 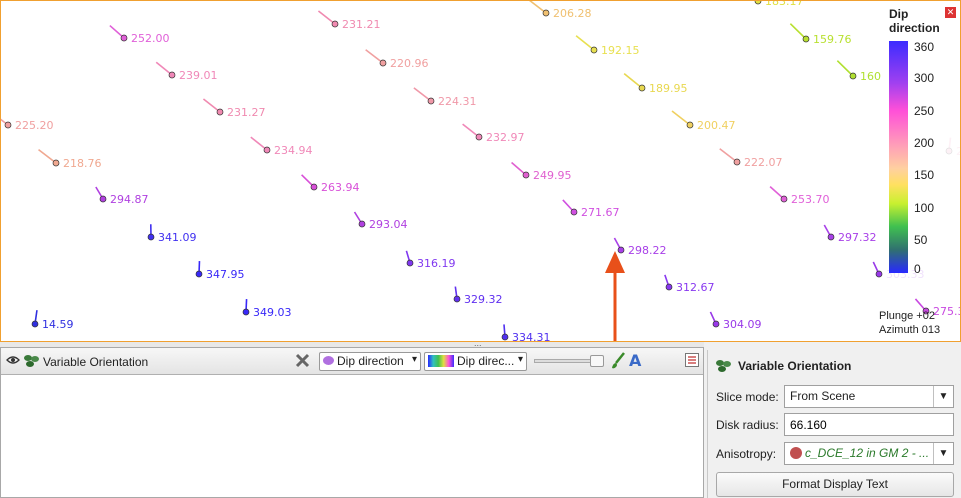 What do you see at coordinates (950, 12) in the screenshot?
I see `close-icon: ✕` at bounding box center [950, 12].